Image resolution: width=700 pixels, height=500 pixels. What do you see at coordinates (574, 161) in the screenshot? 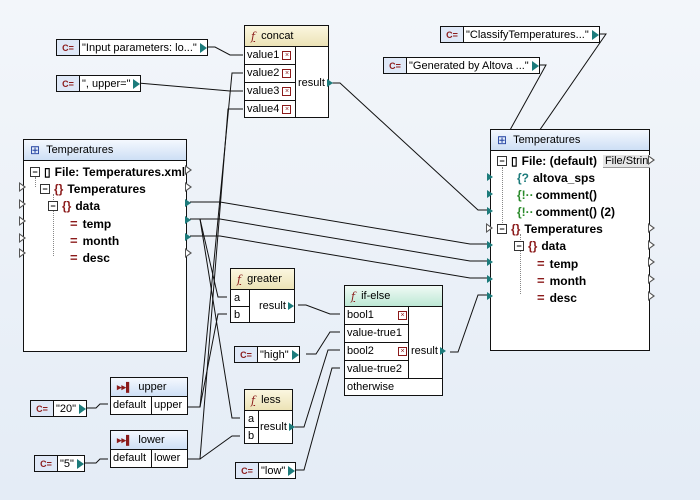
I see `tree-item-file: − ▯ File: (default) File/Strin` at bounding box center [574, 161].